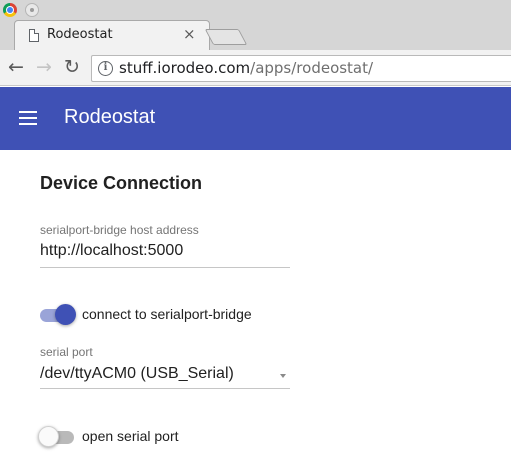  Describe the element at coordinates (283, 376) in the screenshot. I see `chevron-down-icon` at that location.